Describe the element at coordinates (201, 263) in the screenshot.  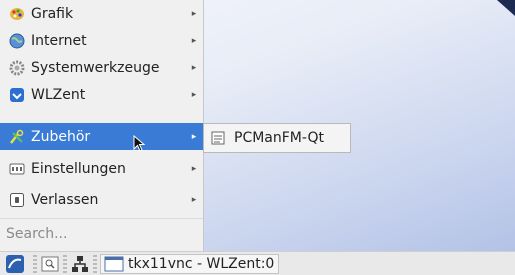
I see `taskbar-window-label: tkx11vnc - WLZent:0` at that location.